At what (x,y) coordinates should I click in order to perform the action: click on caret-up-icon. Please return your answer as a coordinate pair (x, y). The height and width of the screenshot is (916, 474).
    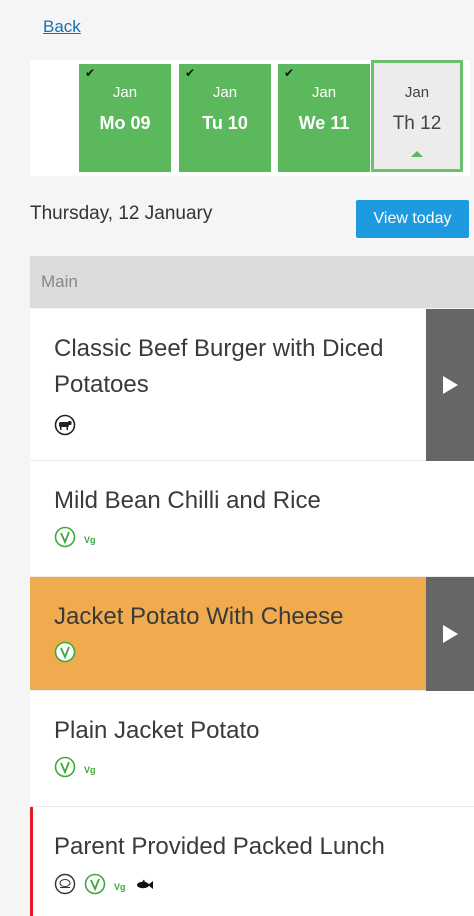
    Looking at the image, I should click on (417, 154).